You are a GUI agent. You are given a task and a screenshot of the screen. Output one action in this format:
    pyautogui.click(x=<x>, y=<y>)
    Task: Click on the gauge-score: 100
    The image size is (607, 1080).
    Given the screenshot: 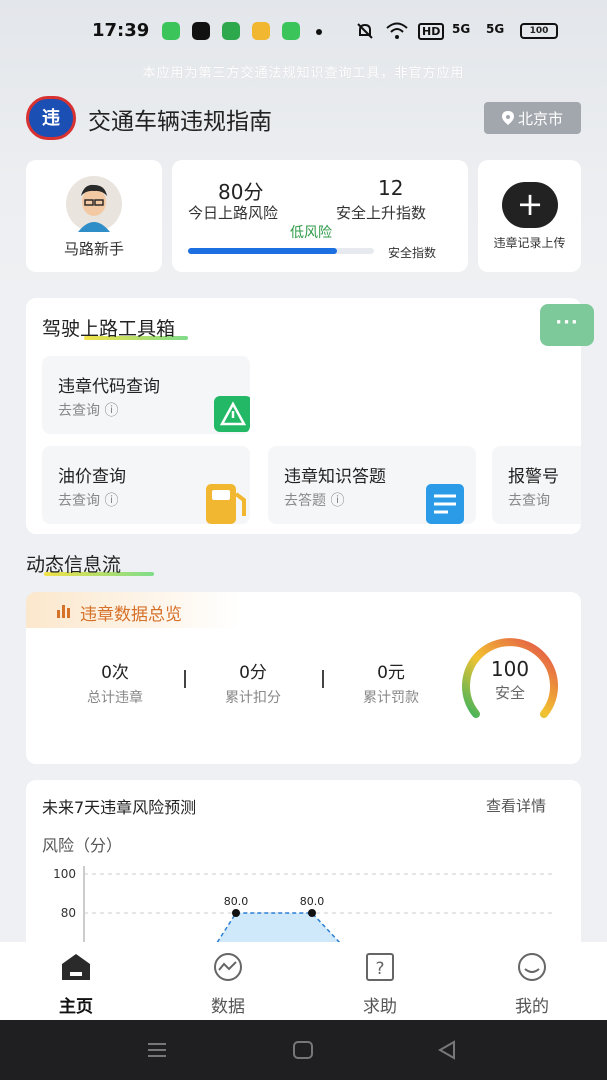 What is the action you would take?
    pyautogui.click(x=510, y=669)
    